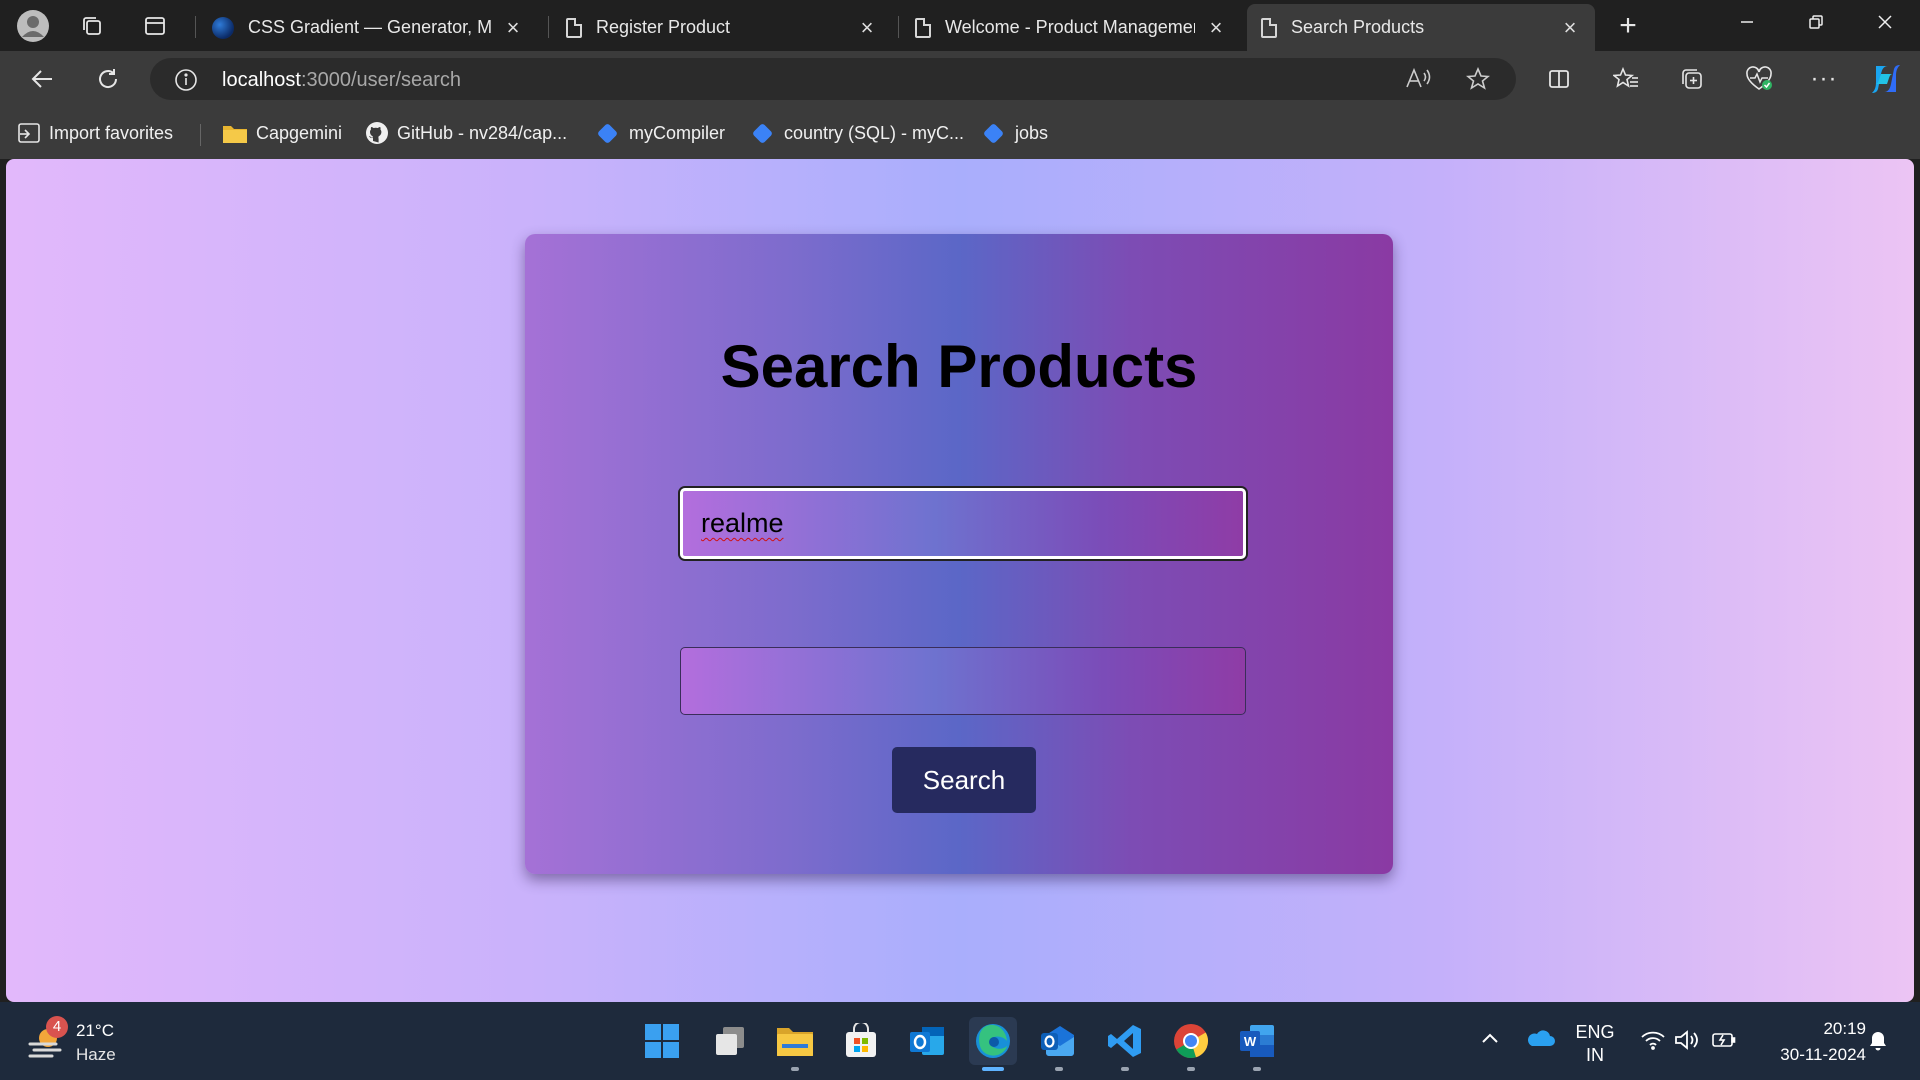 The image size is (1920, 1080). Describe the element at coordinates (1626, 79) in the screenshot. I see `favorites-icon` at that location.